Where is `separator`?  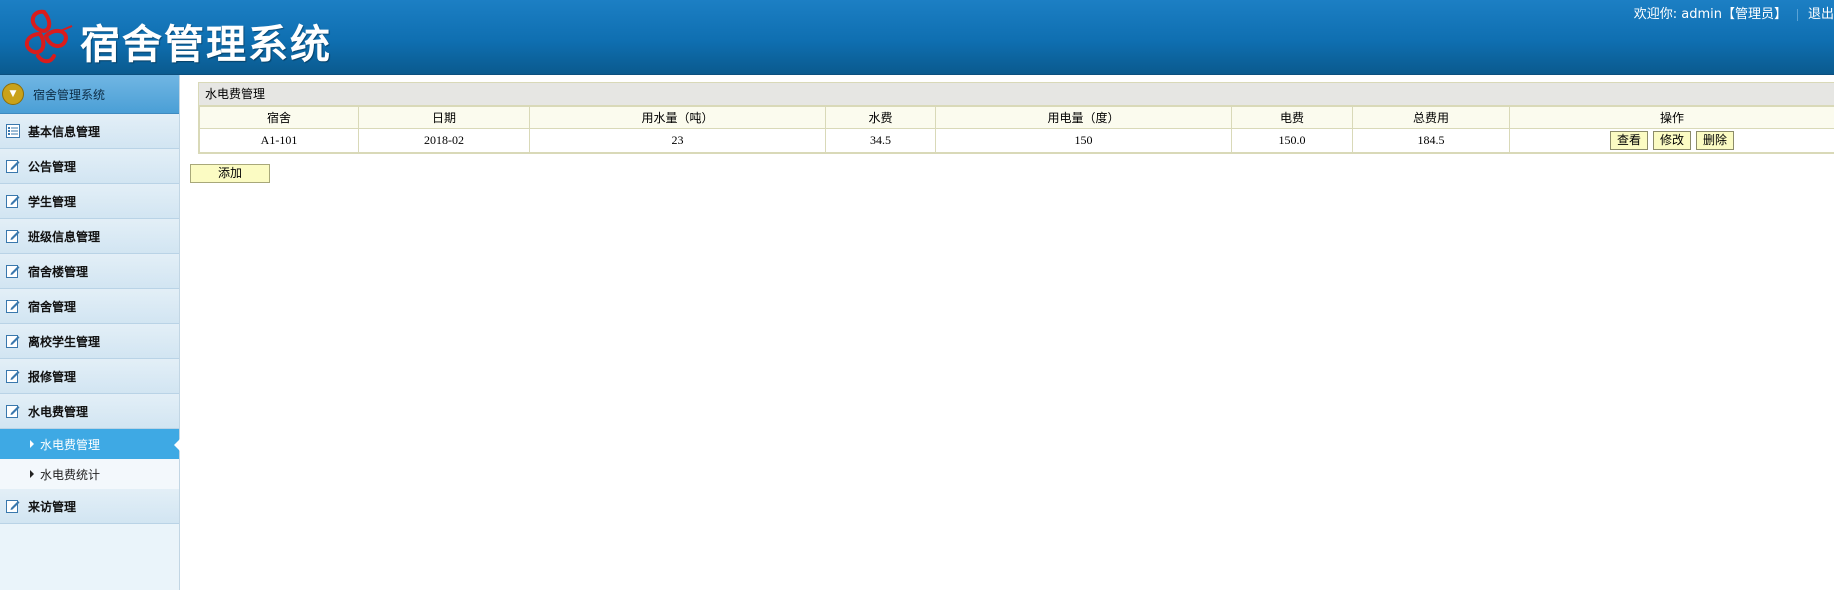
separator is located at coordinates (1797, 14).